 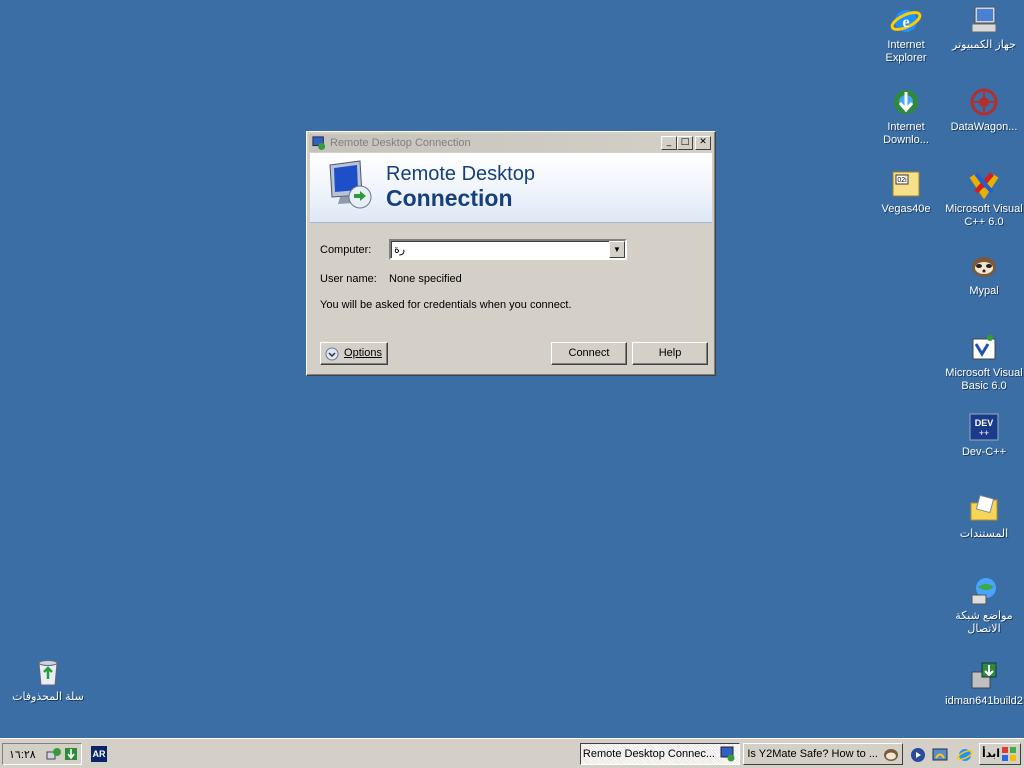 What do you see at coordinates (22, 754) in the screenshot?
I see `clock: ١٦:٢٨` at bounding box center [22, 754].